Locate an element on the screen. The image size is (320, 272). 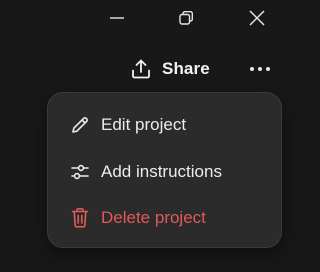
restore-icon is located at coordinates (186, 18).